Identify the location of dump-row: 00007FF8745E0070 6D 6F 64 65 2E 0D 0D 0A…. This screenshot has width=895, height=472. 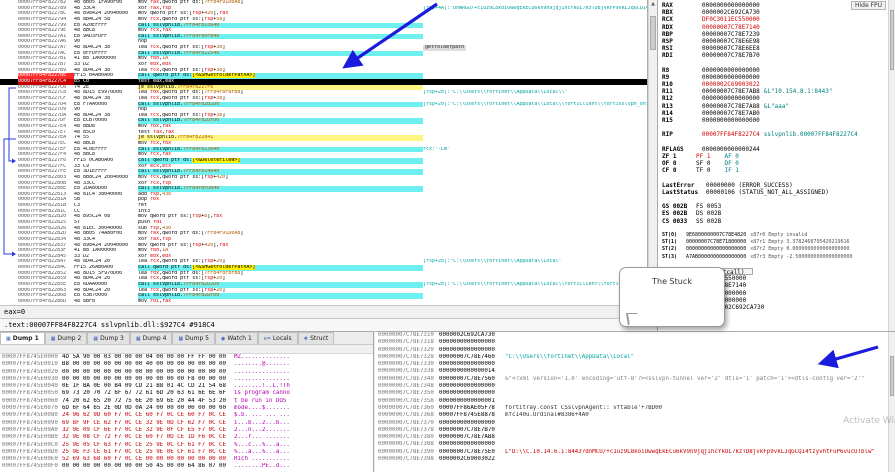
(186, 408).